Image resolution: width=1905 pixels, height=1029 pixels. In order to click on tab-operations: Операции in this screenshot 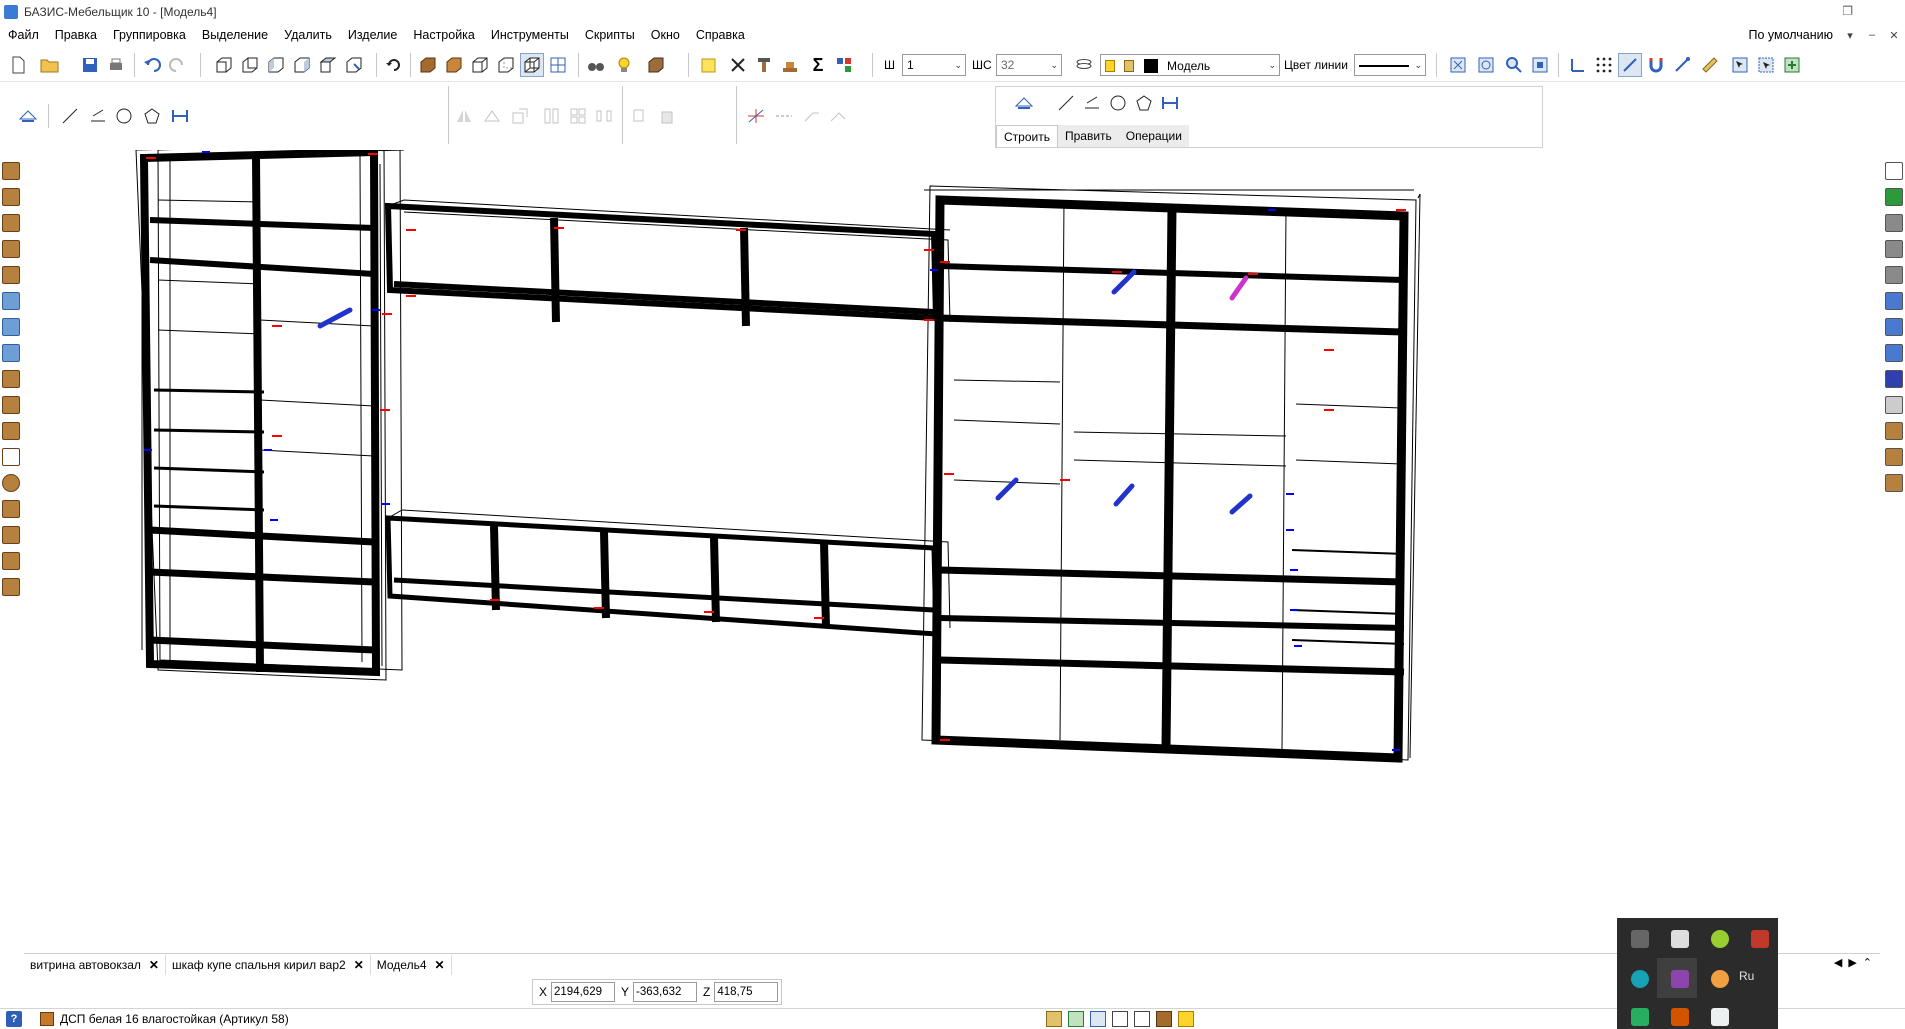, I will do `click(1153, 136)`.